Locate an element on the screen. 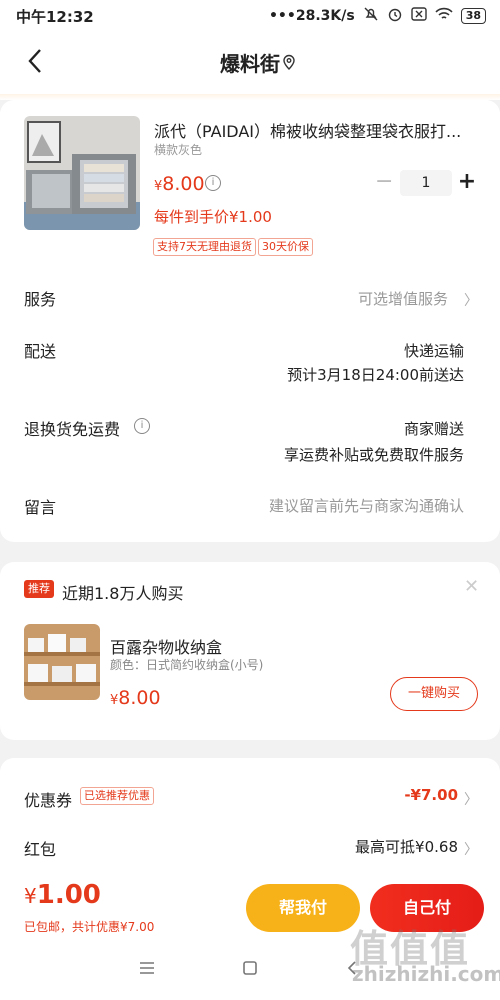 The height and width of the screenshot is (1000, 500). sim-off-icon is located at coordinates (418, 16).